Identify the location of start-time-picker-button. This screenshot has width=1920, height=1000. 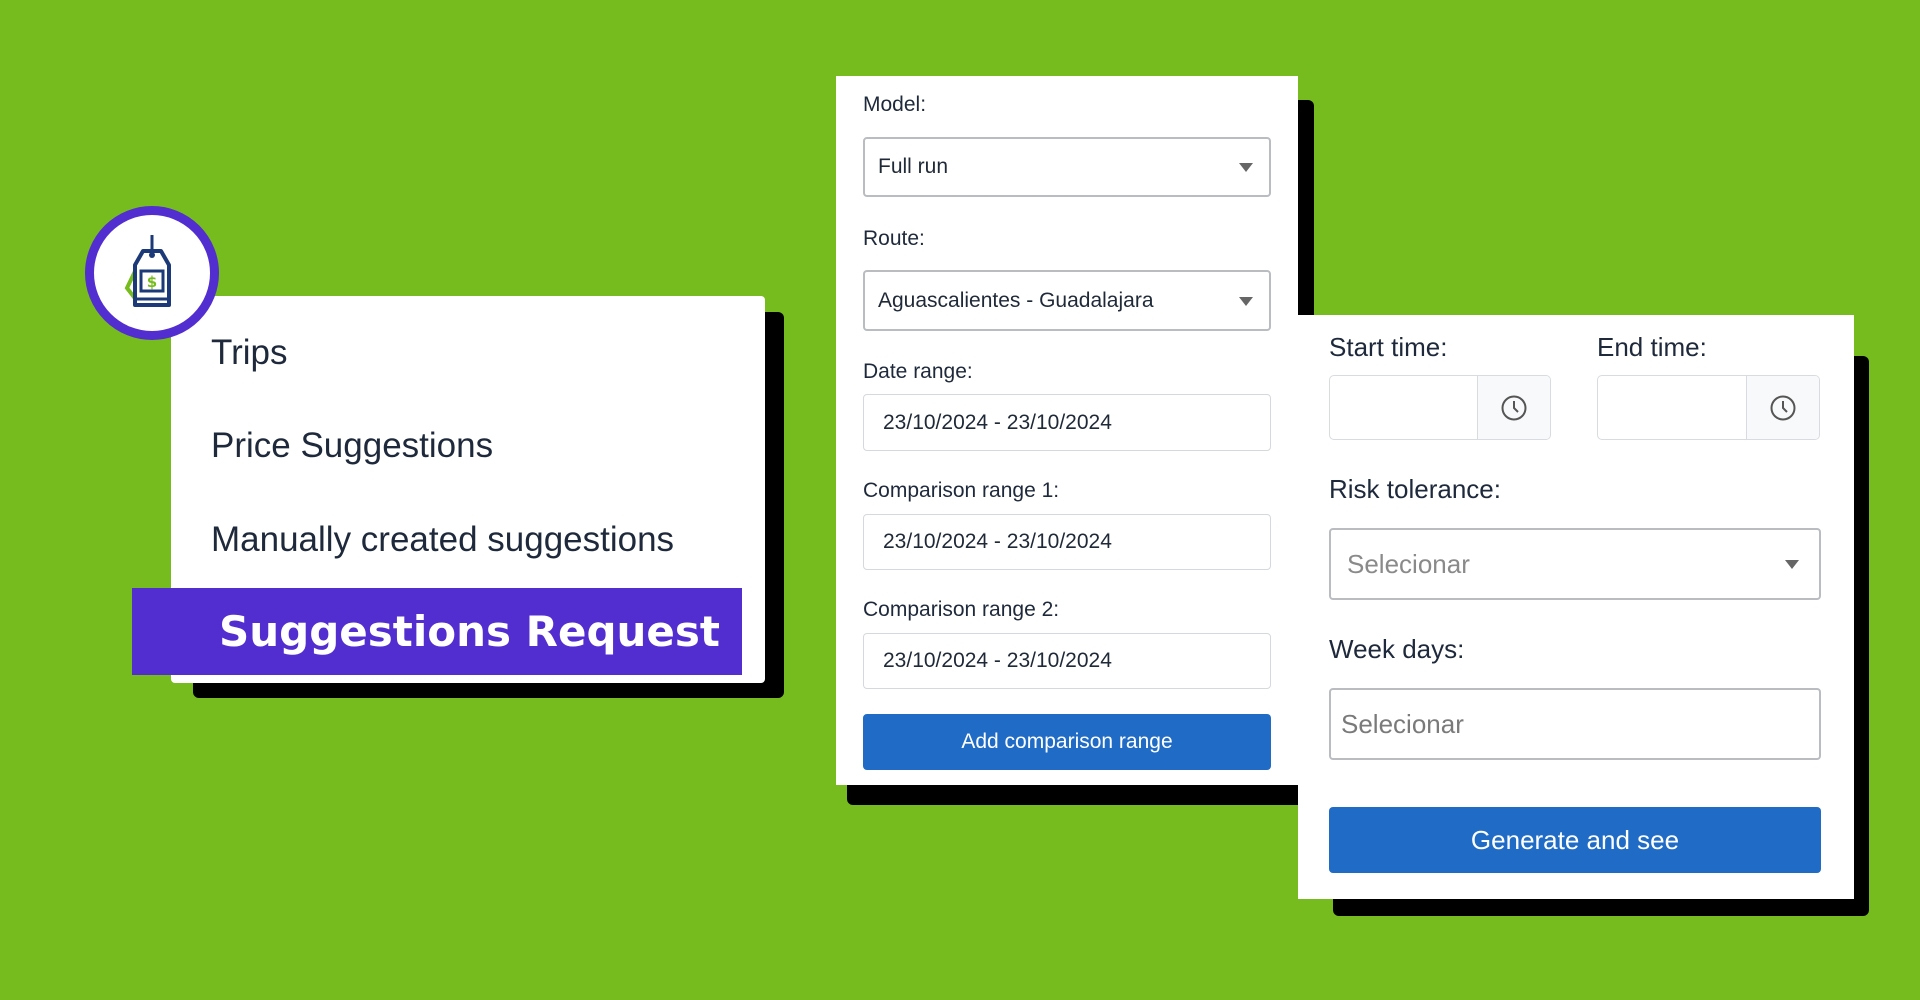
(1513, 407).